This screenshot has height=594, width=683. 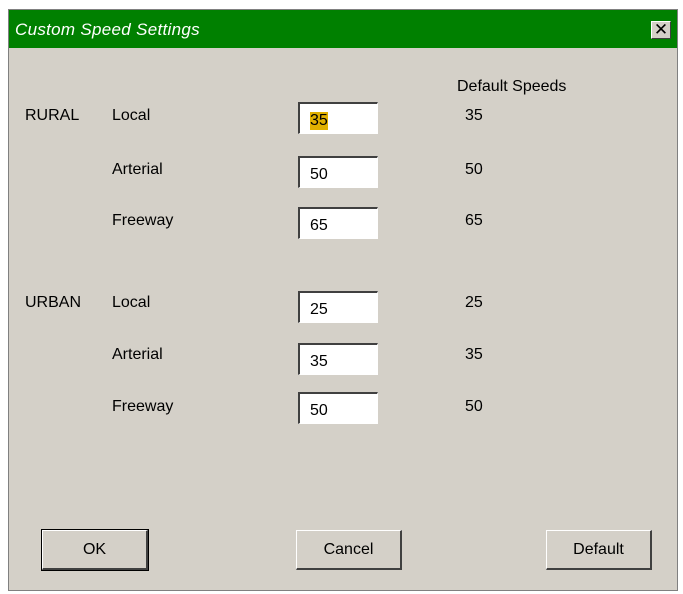 I want to click on rural-arterial-label: Arterial, so click(x=137, y=169).